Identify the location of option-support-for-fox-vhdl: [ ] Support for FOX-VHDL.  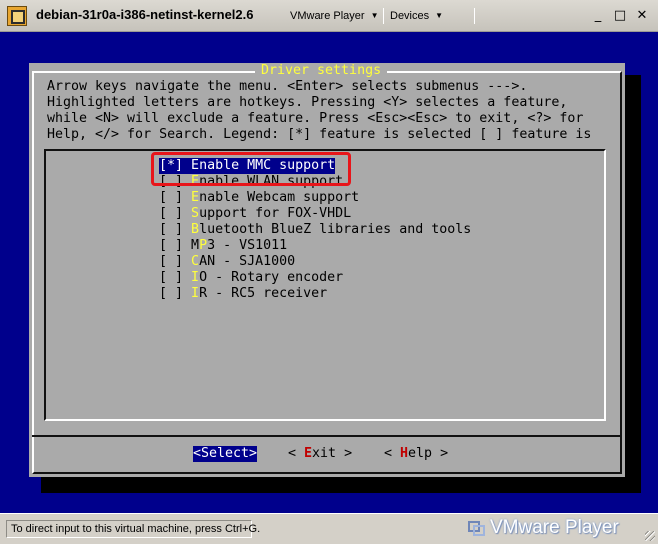
(255, 214).